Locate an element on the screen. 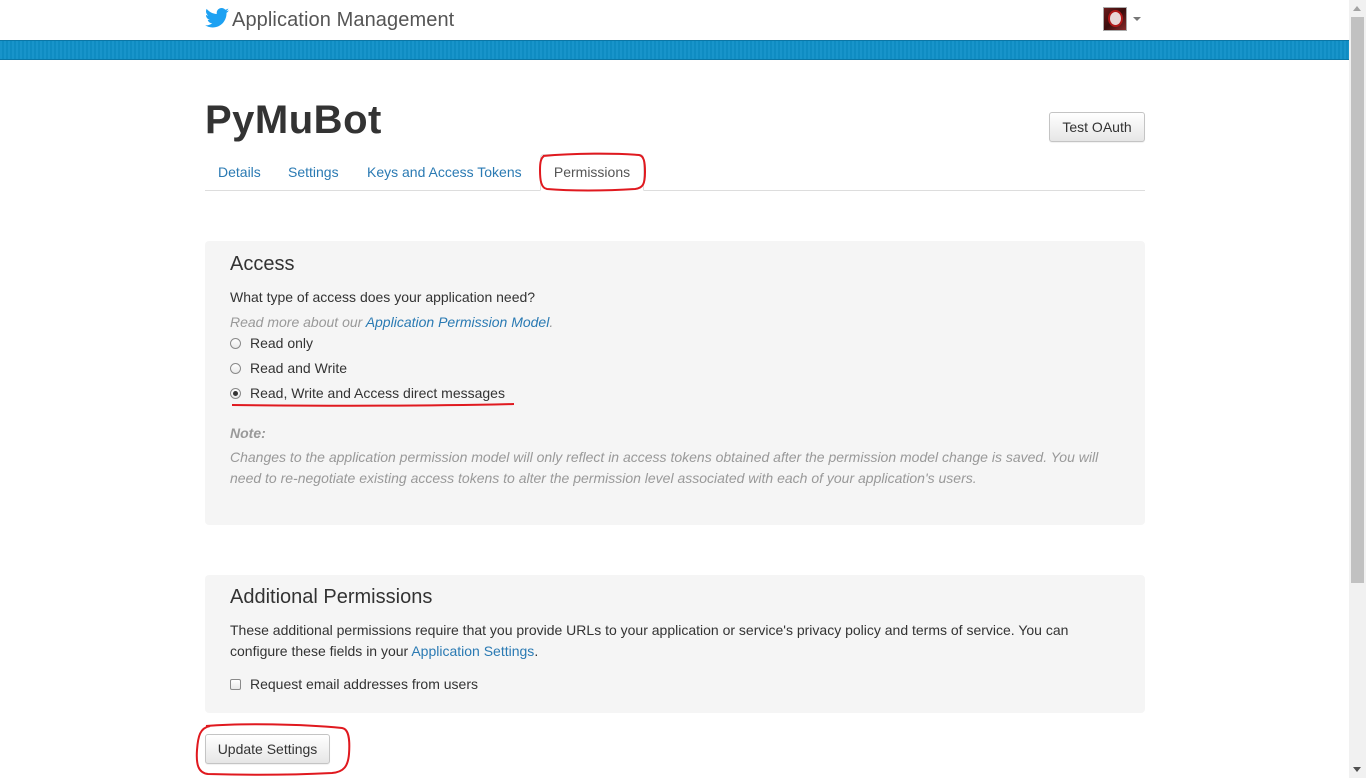 This screenshot has height=778, width=1366. read-more-prefix: Read more about our is located at coordinates (298, 322).